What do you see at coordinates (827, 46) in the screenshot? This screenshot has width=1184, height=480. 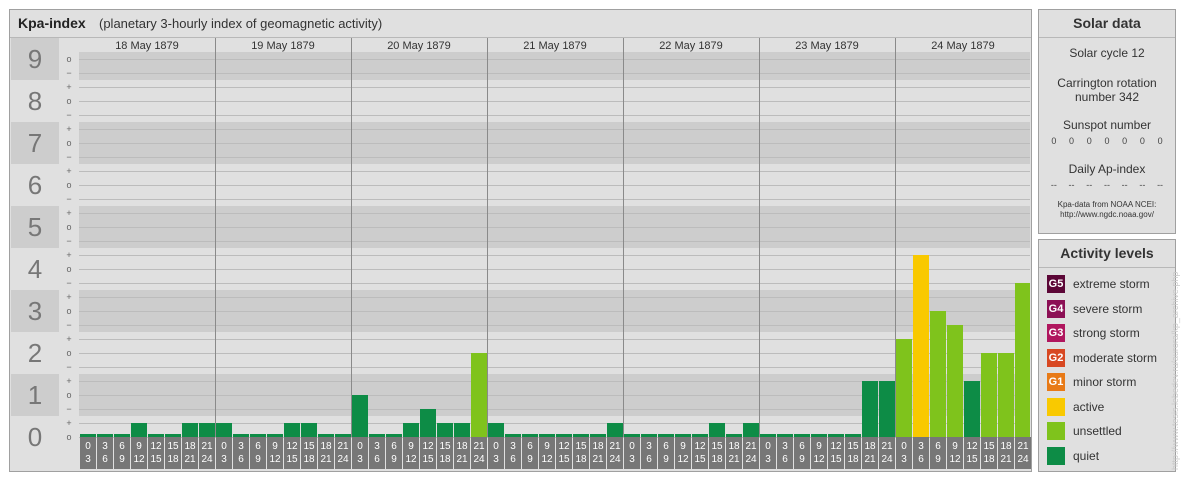 I see `date-label: 23 May 1879` at bounding box center [827, 46].